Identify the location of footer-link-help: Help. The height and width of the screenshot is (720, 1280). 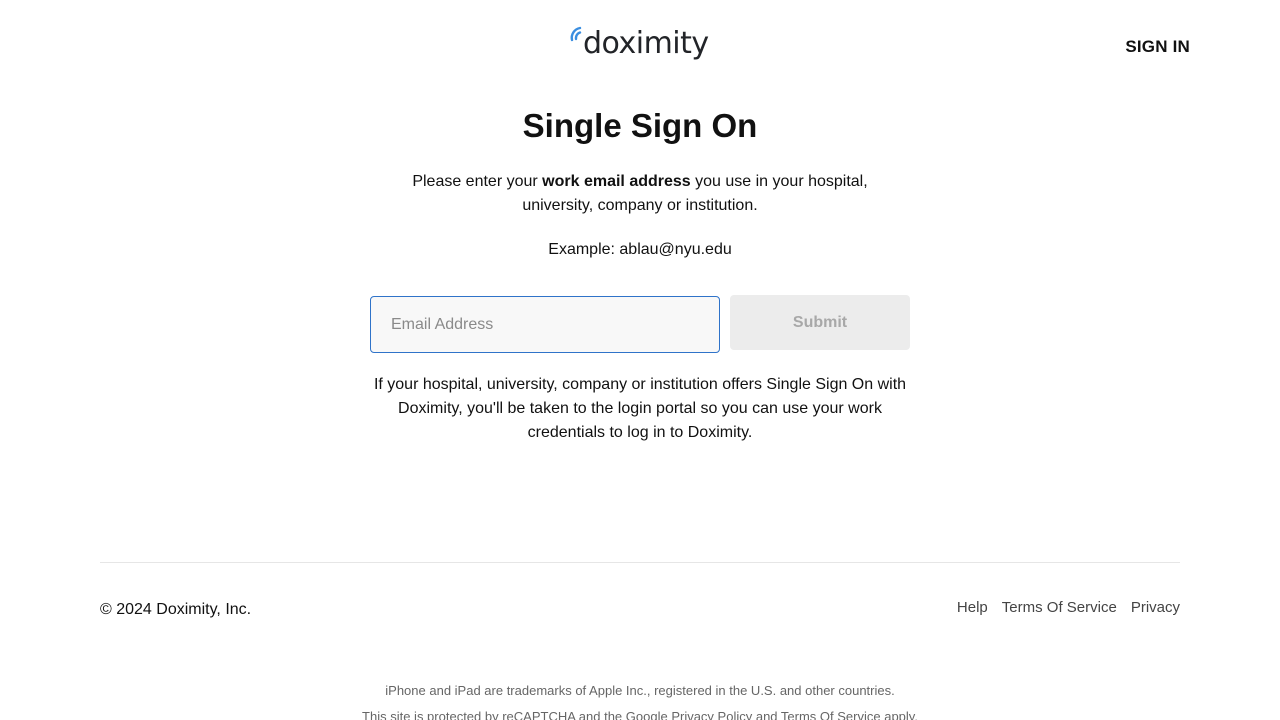
(972, 608).